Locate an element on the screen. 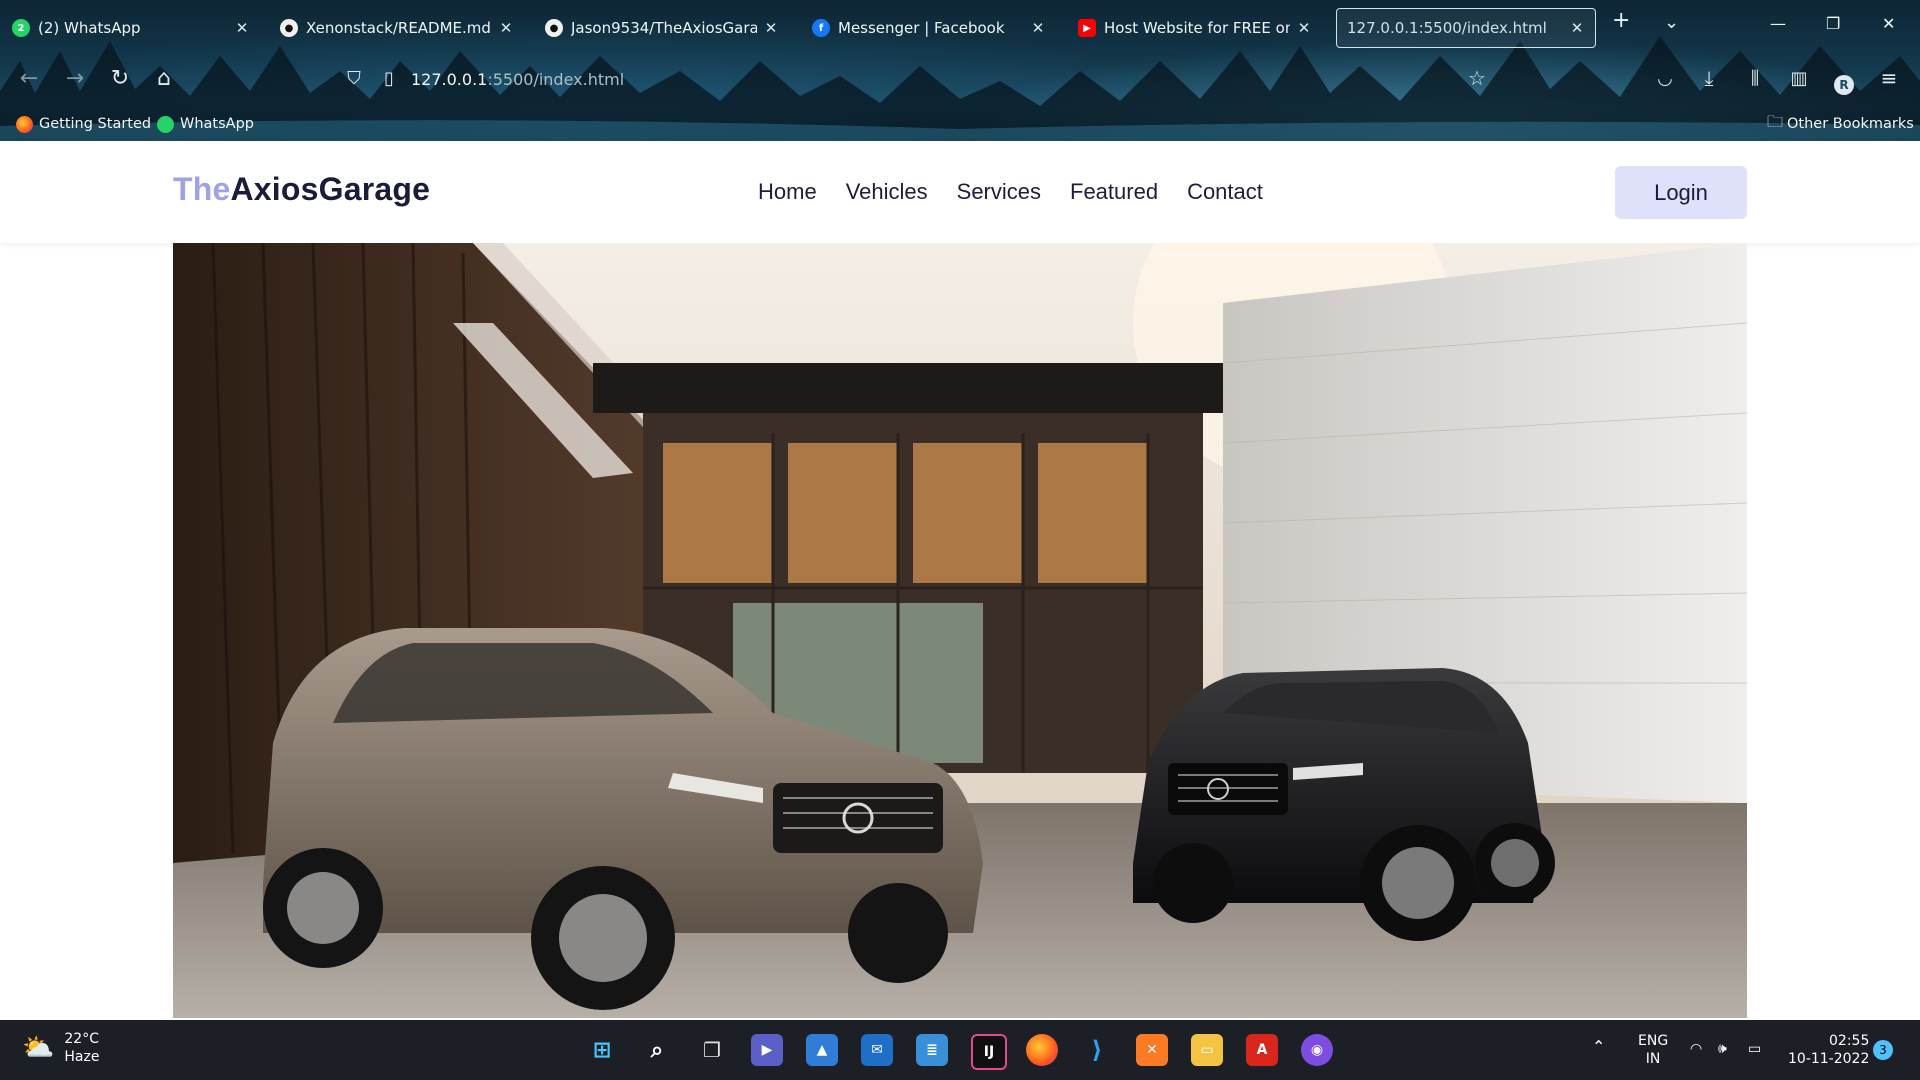 This screenshot has height=1080, width=1920. intellij-icon: IJ is located at coordinates (989, 1052).